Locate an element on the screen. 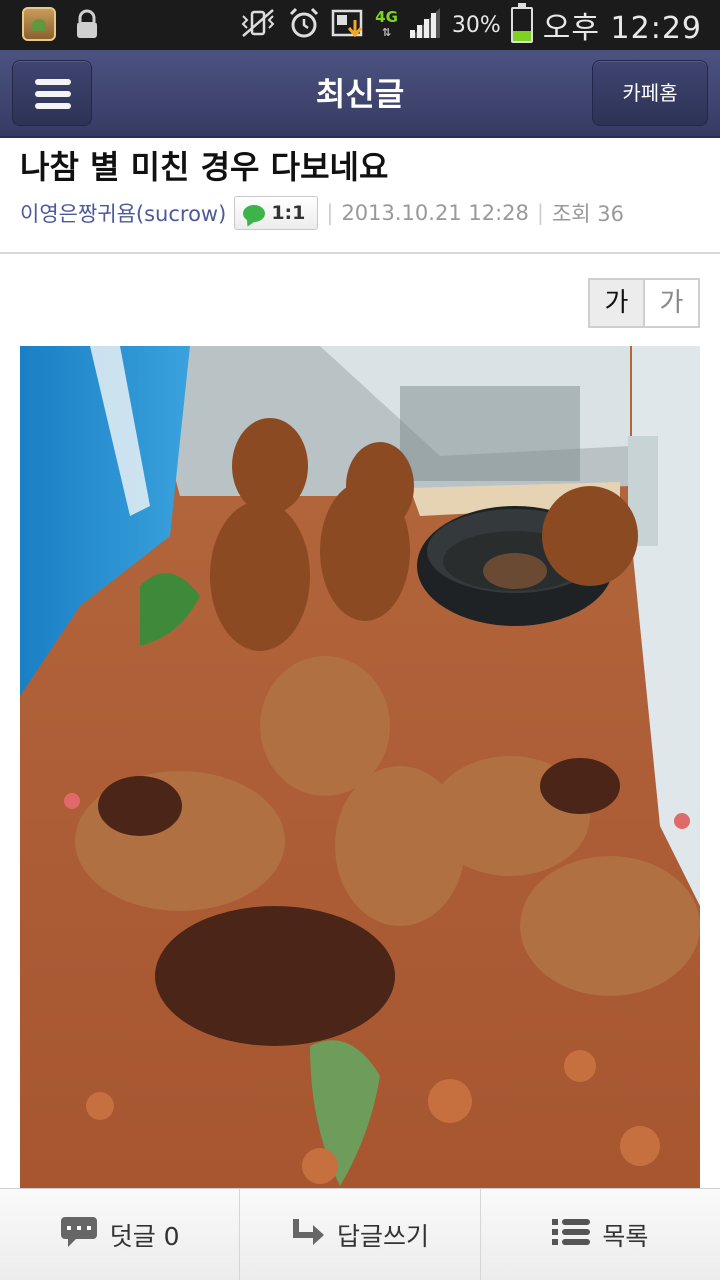 The image size is (720, 1280). comment-bubble-icon is located at coordinates (79, 1235).